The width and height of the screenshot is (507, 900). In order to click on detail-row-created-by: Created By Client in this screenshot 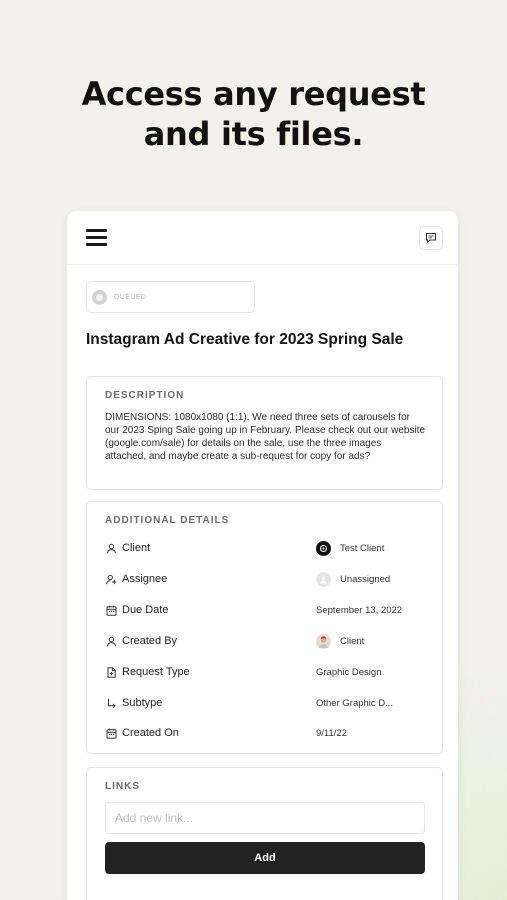, I will do `click(267, 641)`.